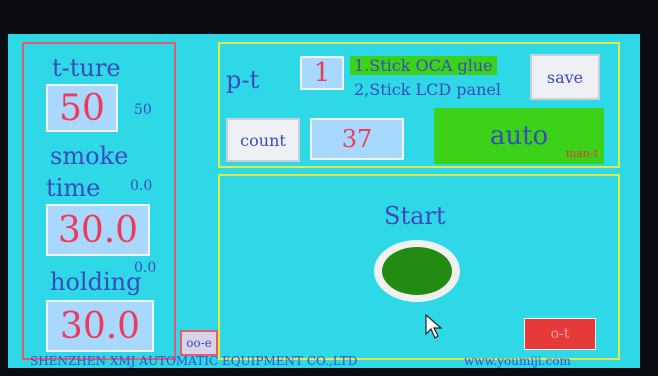 The height and width of the screenshot is (376, 658). Describe the element at coordinates (415, 216) in the screenshot. I see `start-label: Start` at that location.